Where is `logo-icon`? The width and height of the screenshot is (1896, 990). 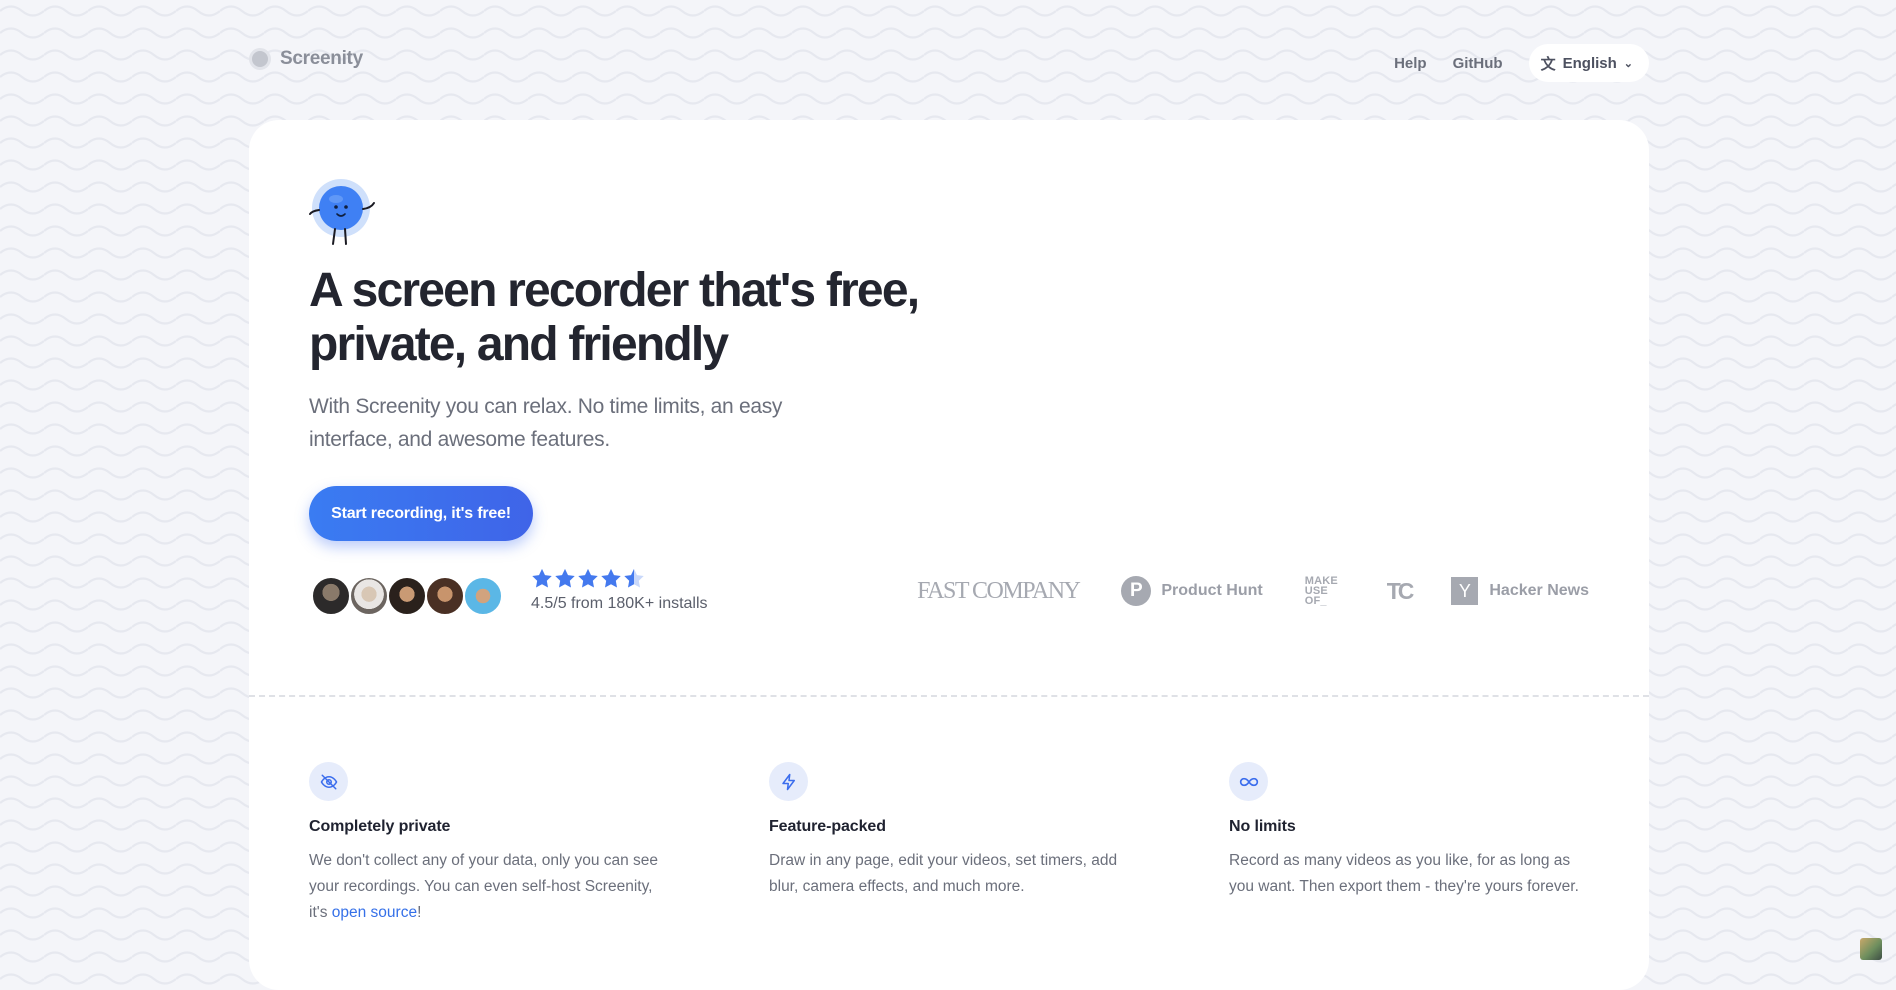
logo-icon is located at coordinates (260, 59).